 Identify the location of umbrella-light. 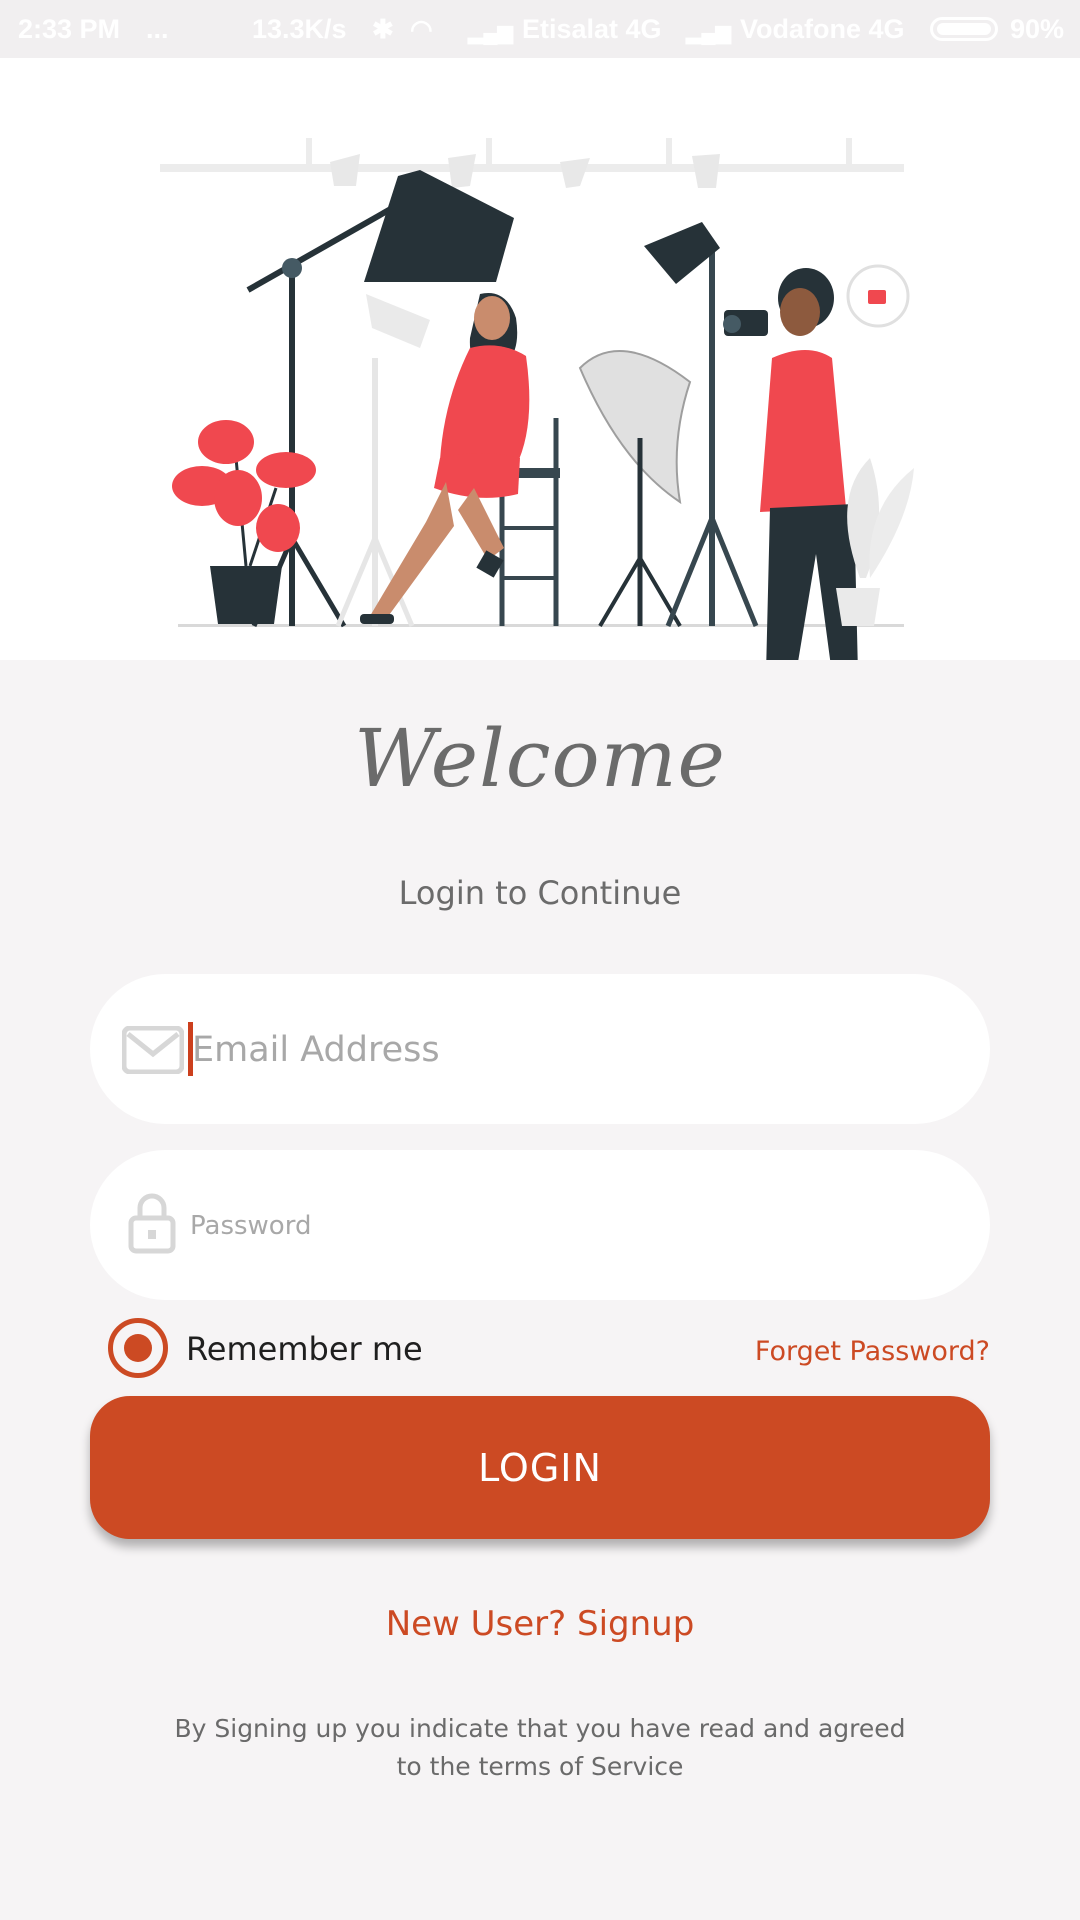
(635, 427).